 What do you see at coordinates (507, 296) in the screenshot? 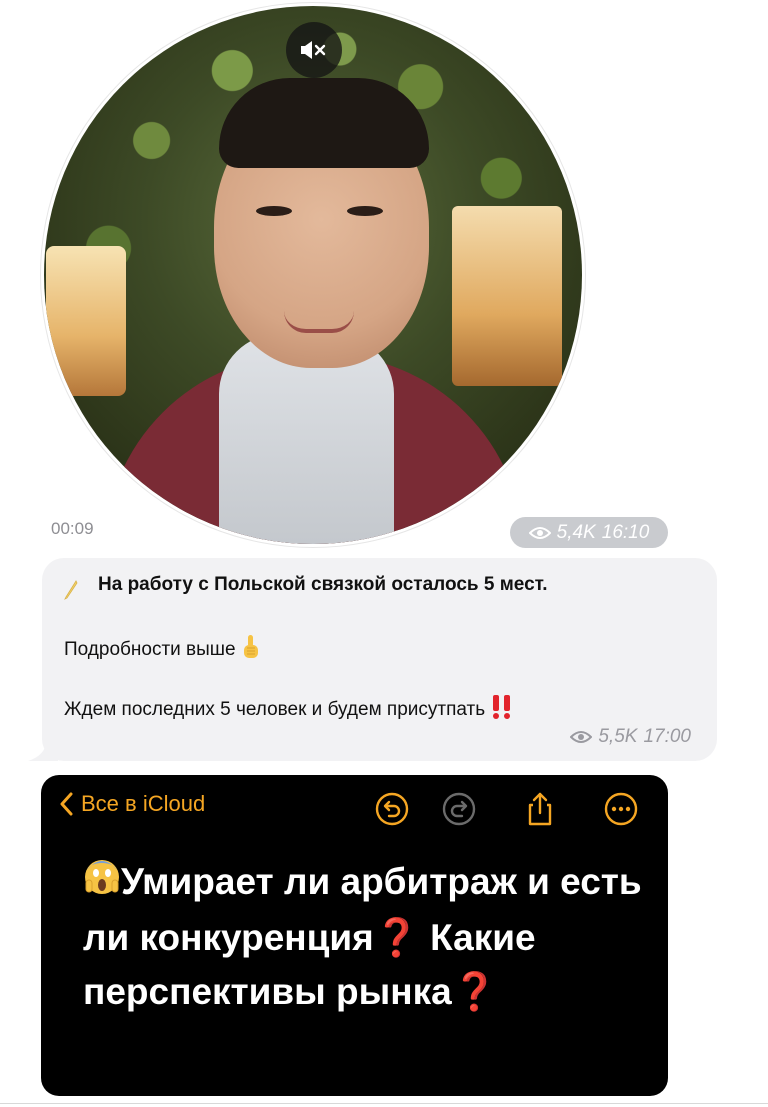
I see `video-background-wall` at bounding box center [507, 296].